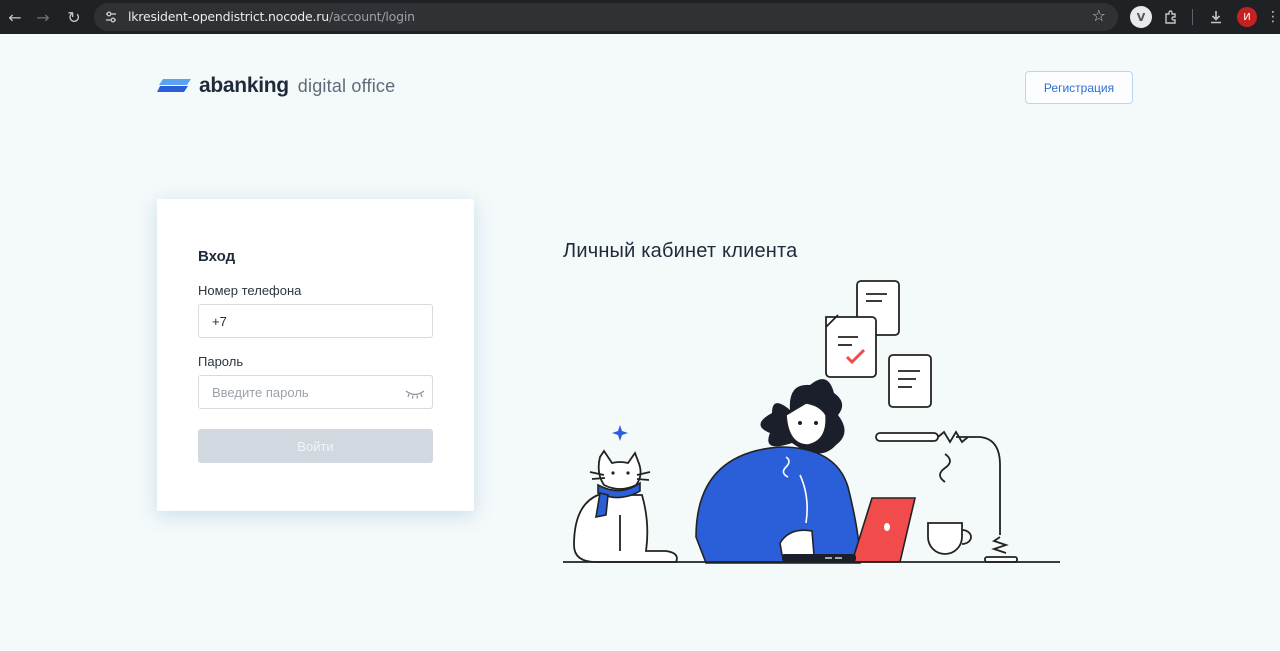 Image resolution: width=1280 pixels, height=651 pixels. I want to click on forward-arrow-icon: →, so click(43, 17).